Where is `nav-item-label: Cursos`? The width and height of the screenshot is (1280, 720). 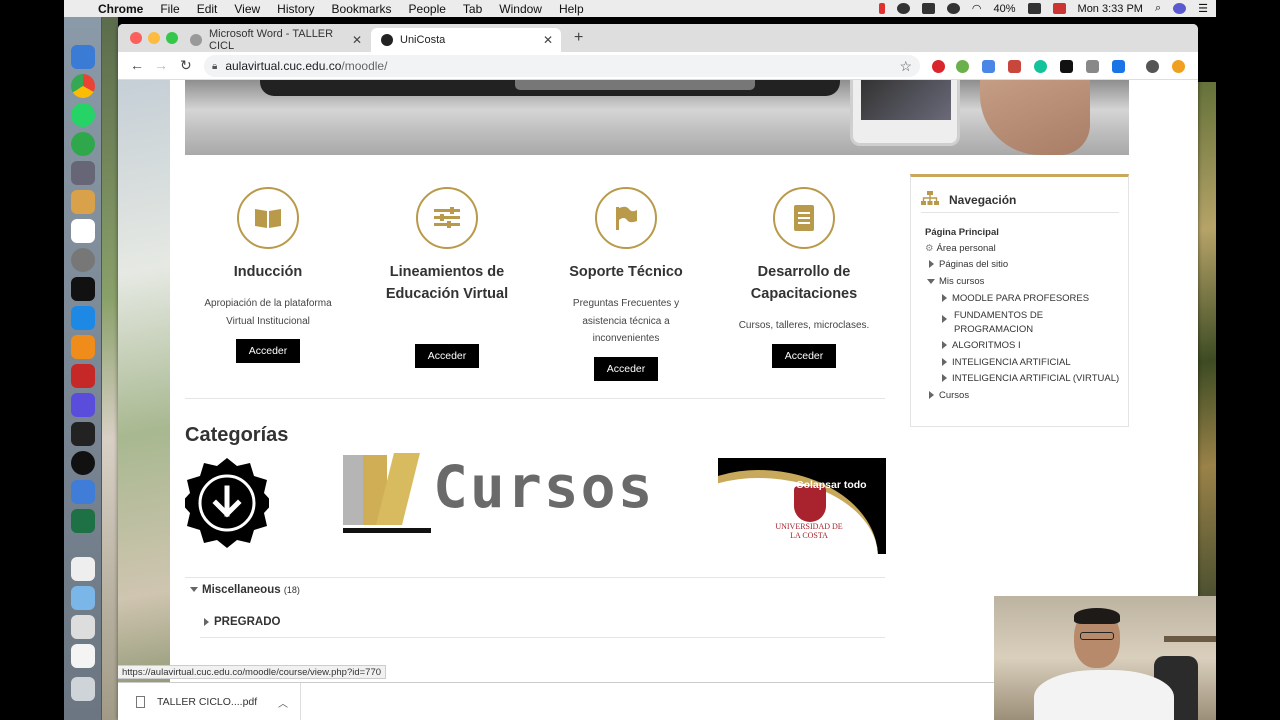 nav-item-label: Cursos is located at coordinates (954, 395).